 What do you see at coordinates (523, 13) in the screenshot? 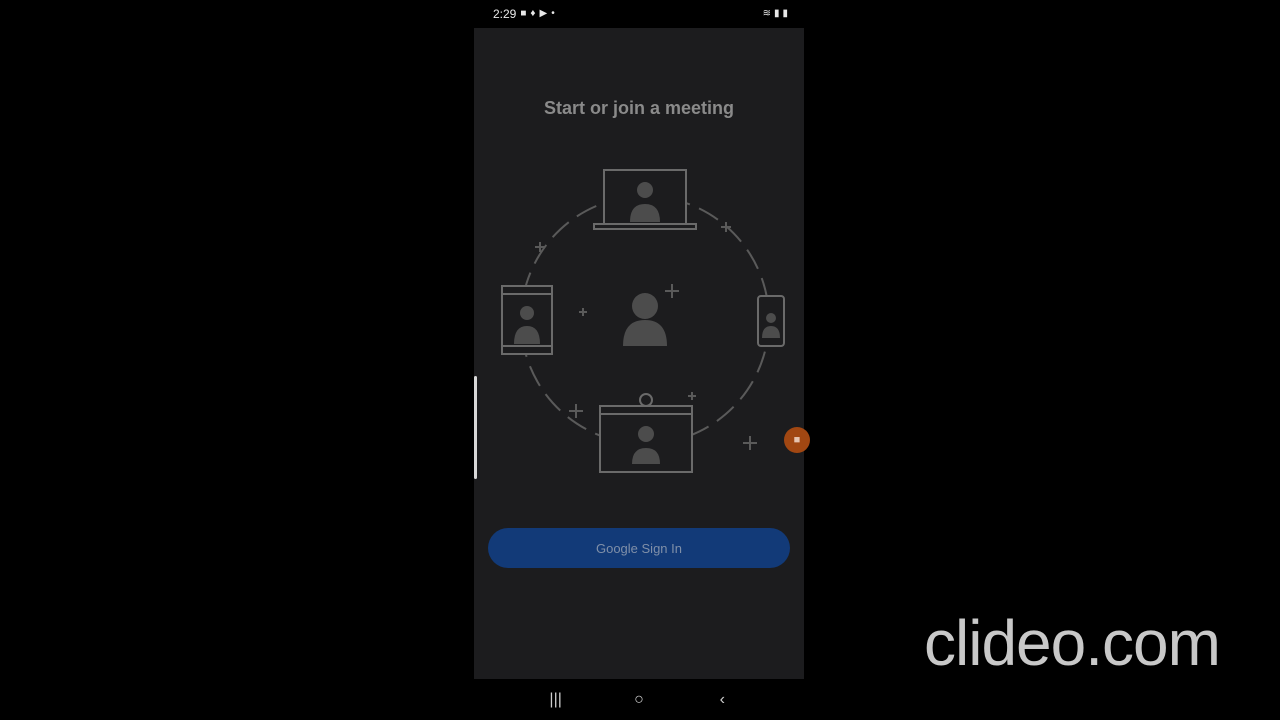
I see `video-camera-icon: ■` at bounding box center [523, 13].